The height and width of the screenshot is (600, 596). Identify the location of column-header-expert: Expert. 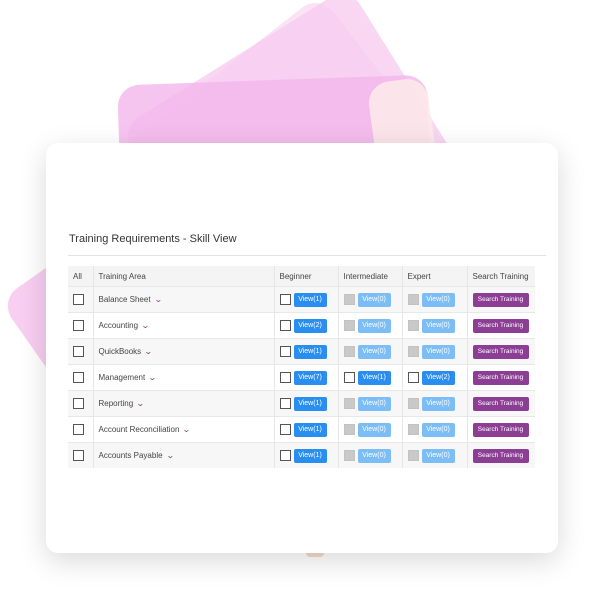
(435, 276).